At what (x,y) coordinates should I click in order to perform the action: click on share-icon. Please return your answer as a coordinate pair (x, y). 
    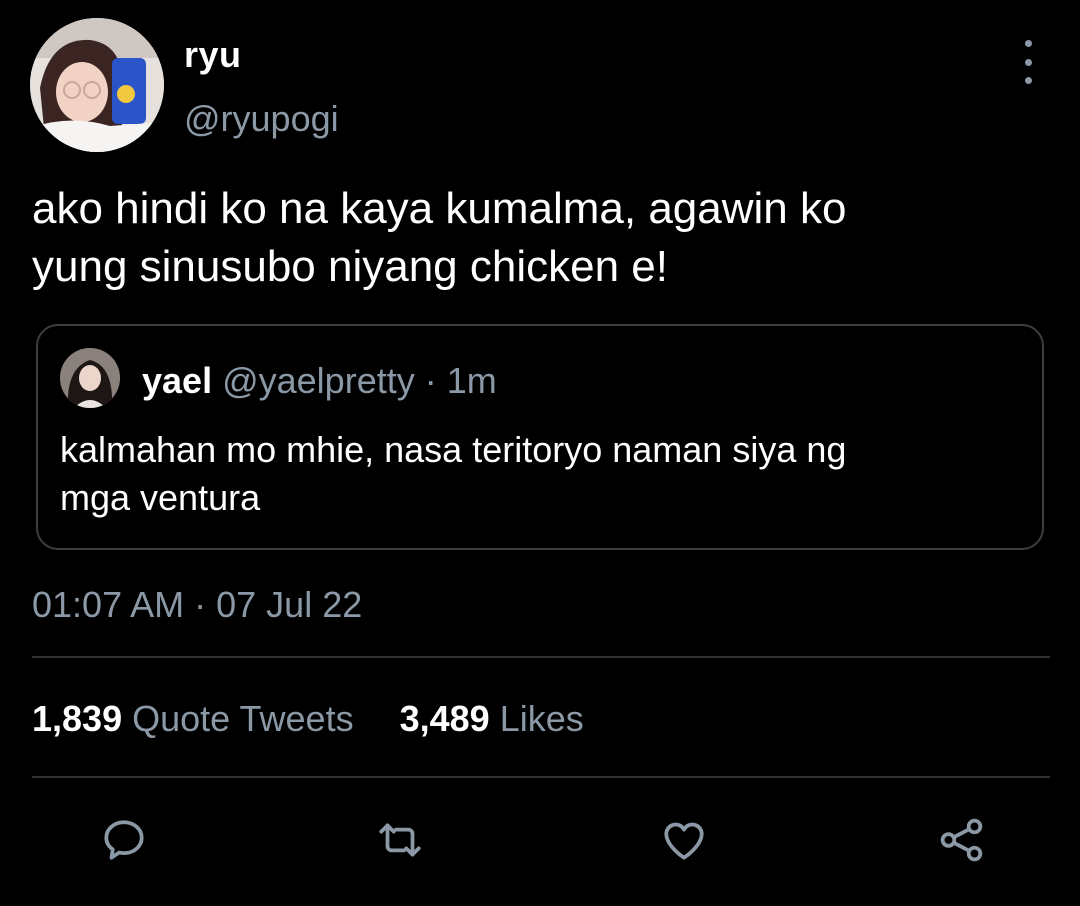
    Looking at the image, I should click on (961, 840).